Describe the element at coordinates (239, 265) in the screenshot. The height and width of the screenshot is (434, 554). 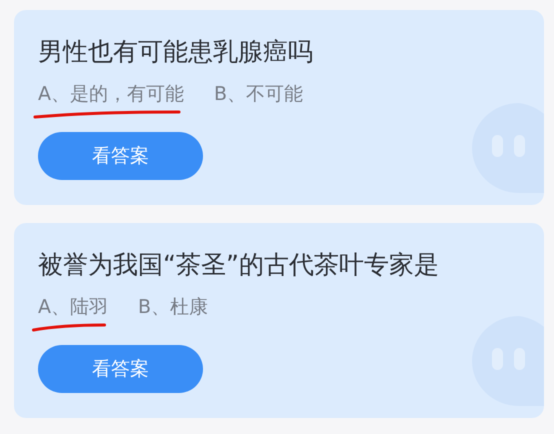
I see `question-title: 被誉为我国“茶圣”的古代茶叶专家是` at that location.